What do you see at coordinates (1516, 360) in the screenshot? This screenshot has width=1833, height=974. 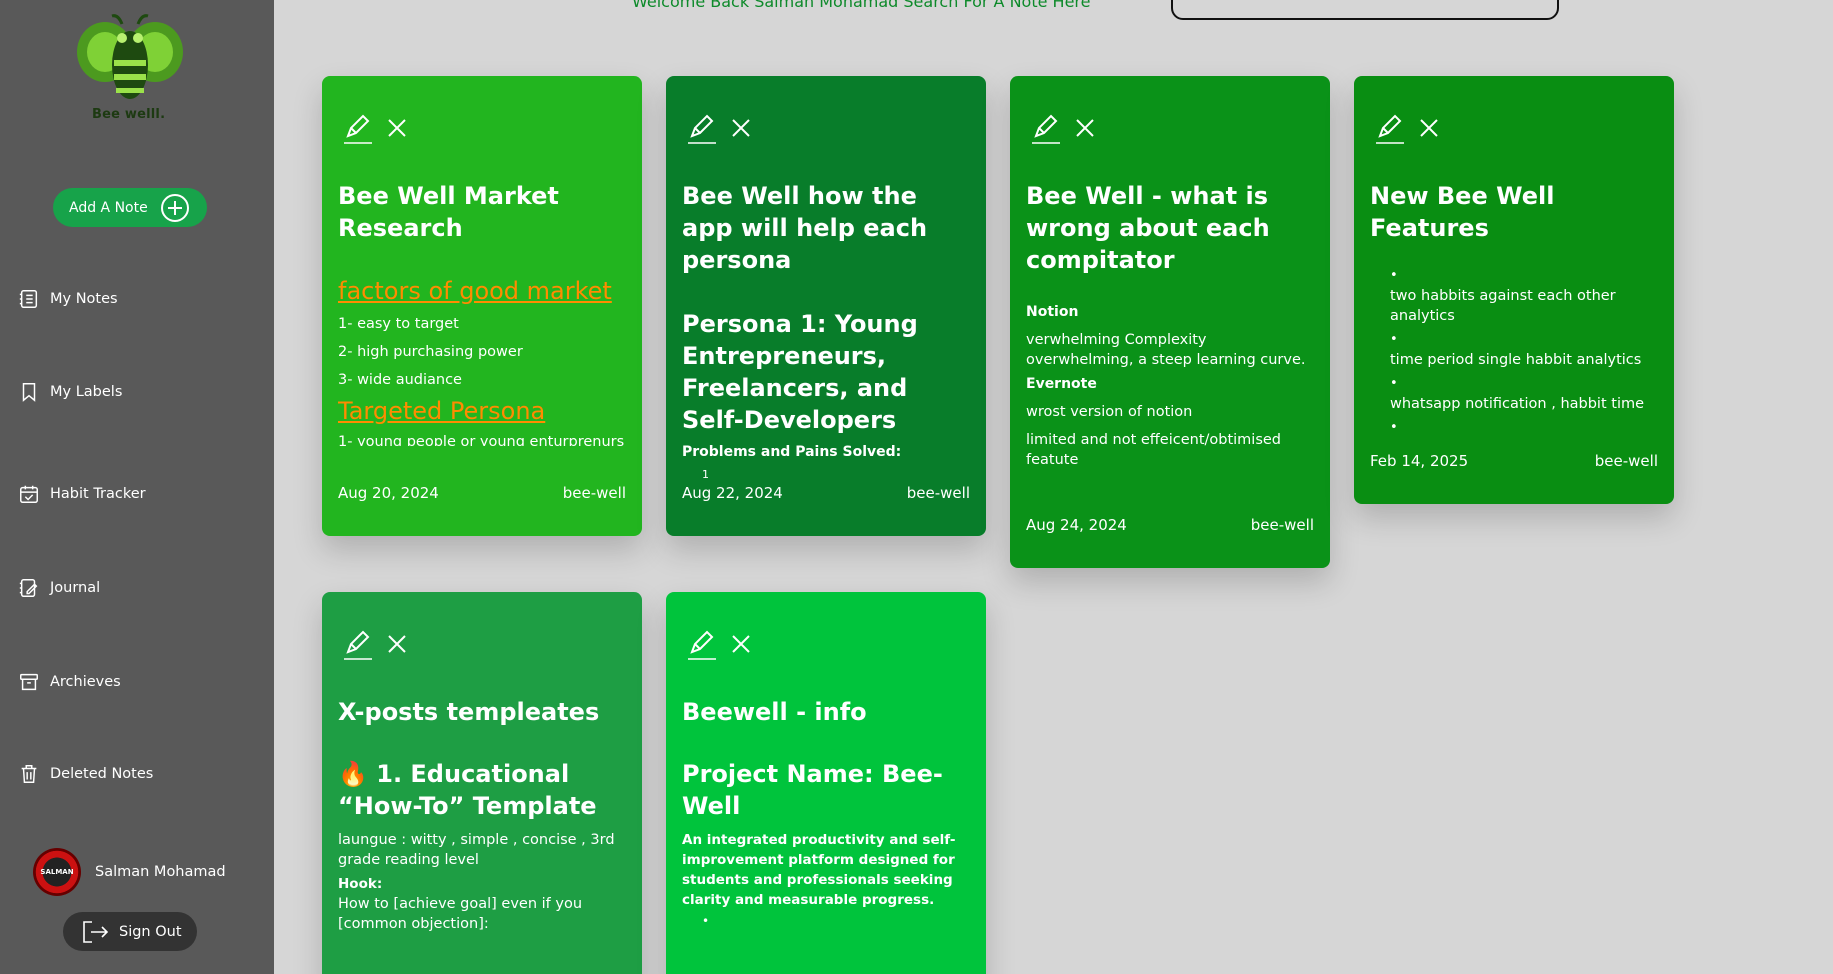 I see `list-item: time period single habbit analytics` at bounding box center [1516, 360].